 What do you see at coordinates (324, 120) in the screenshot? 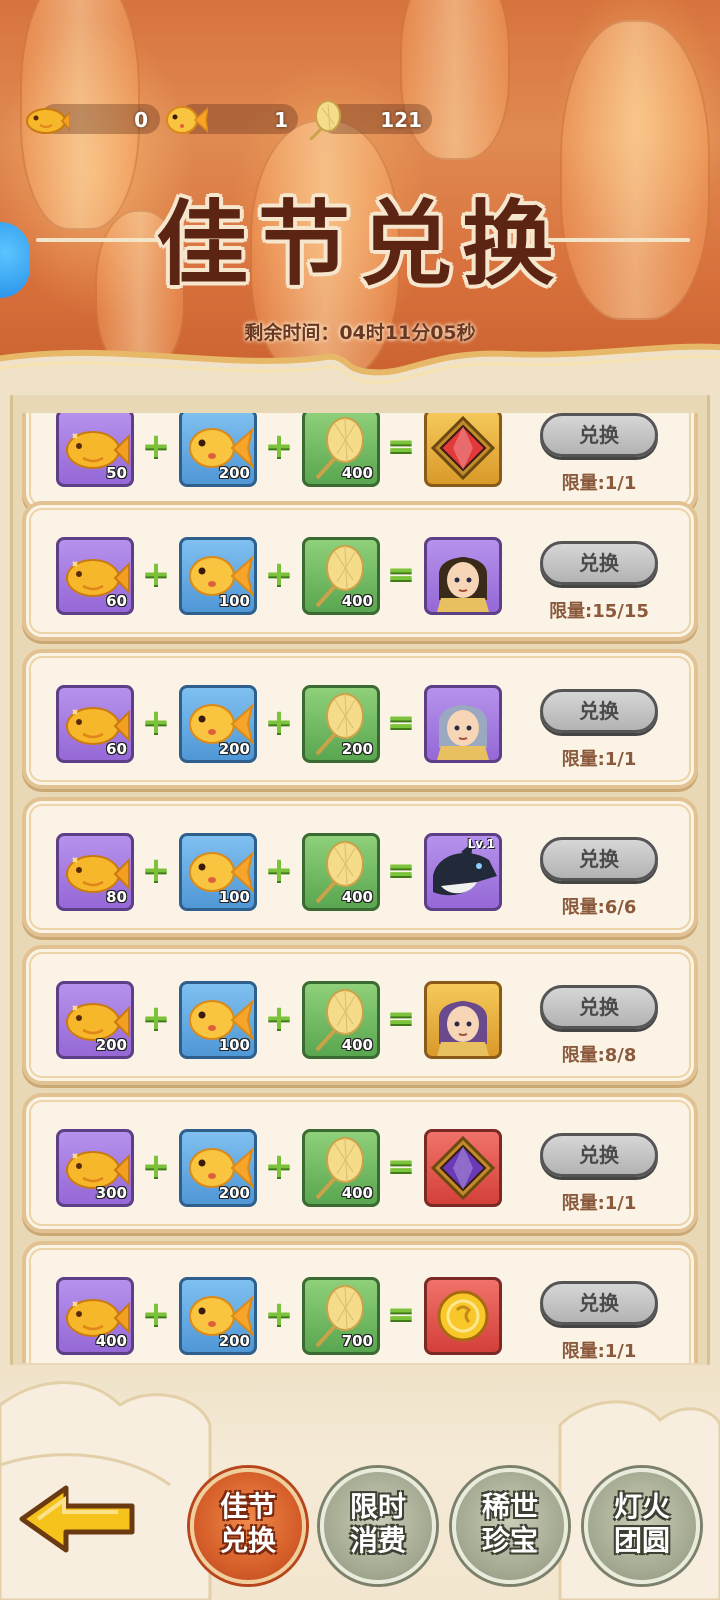
I see `paper-fan-lantern-icon` at bounding box center [324, 120].